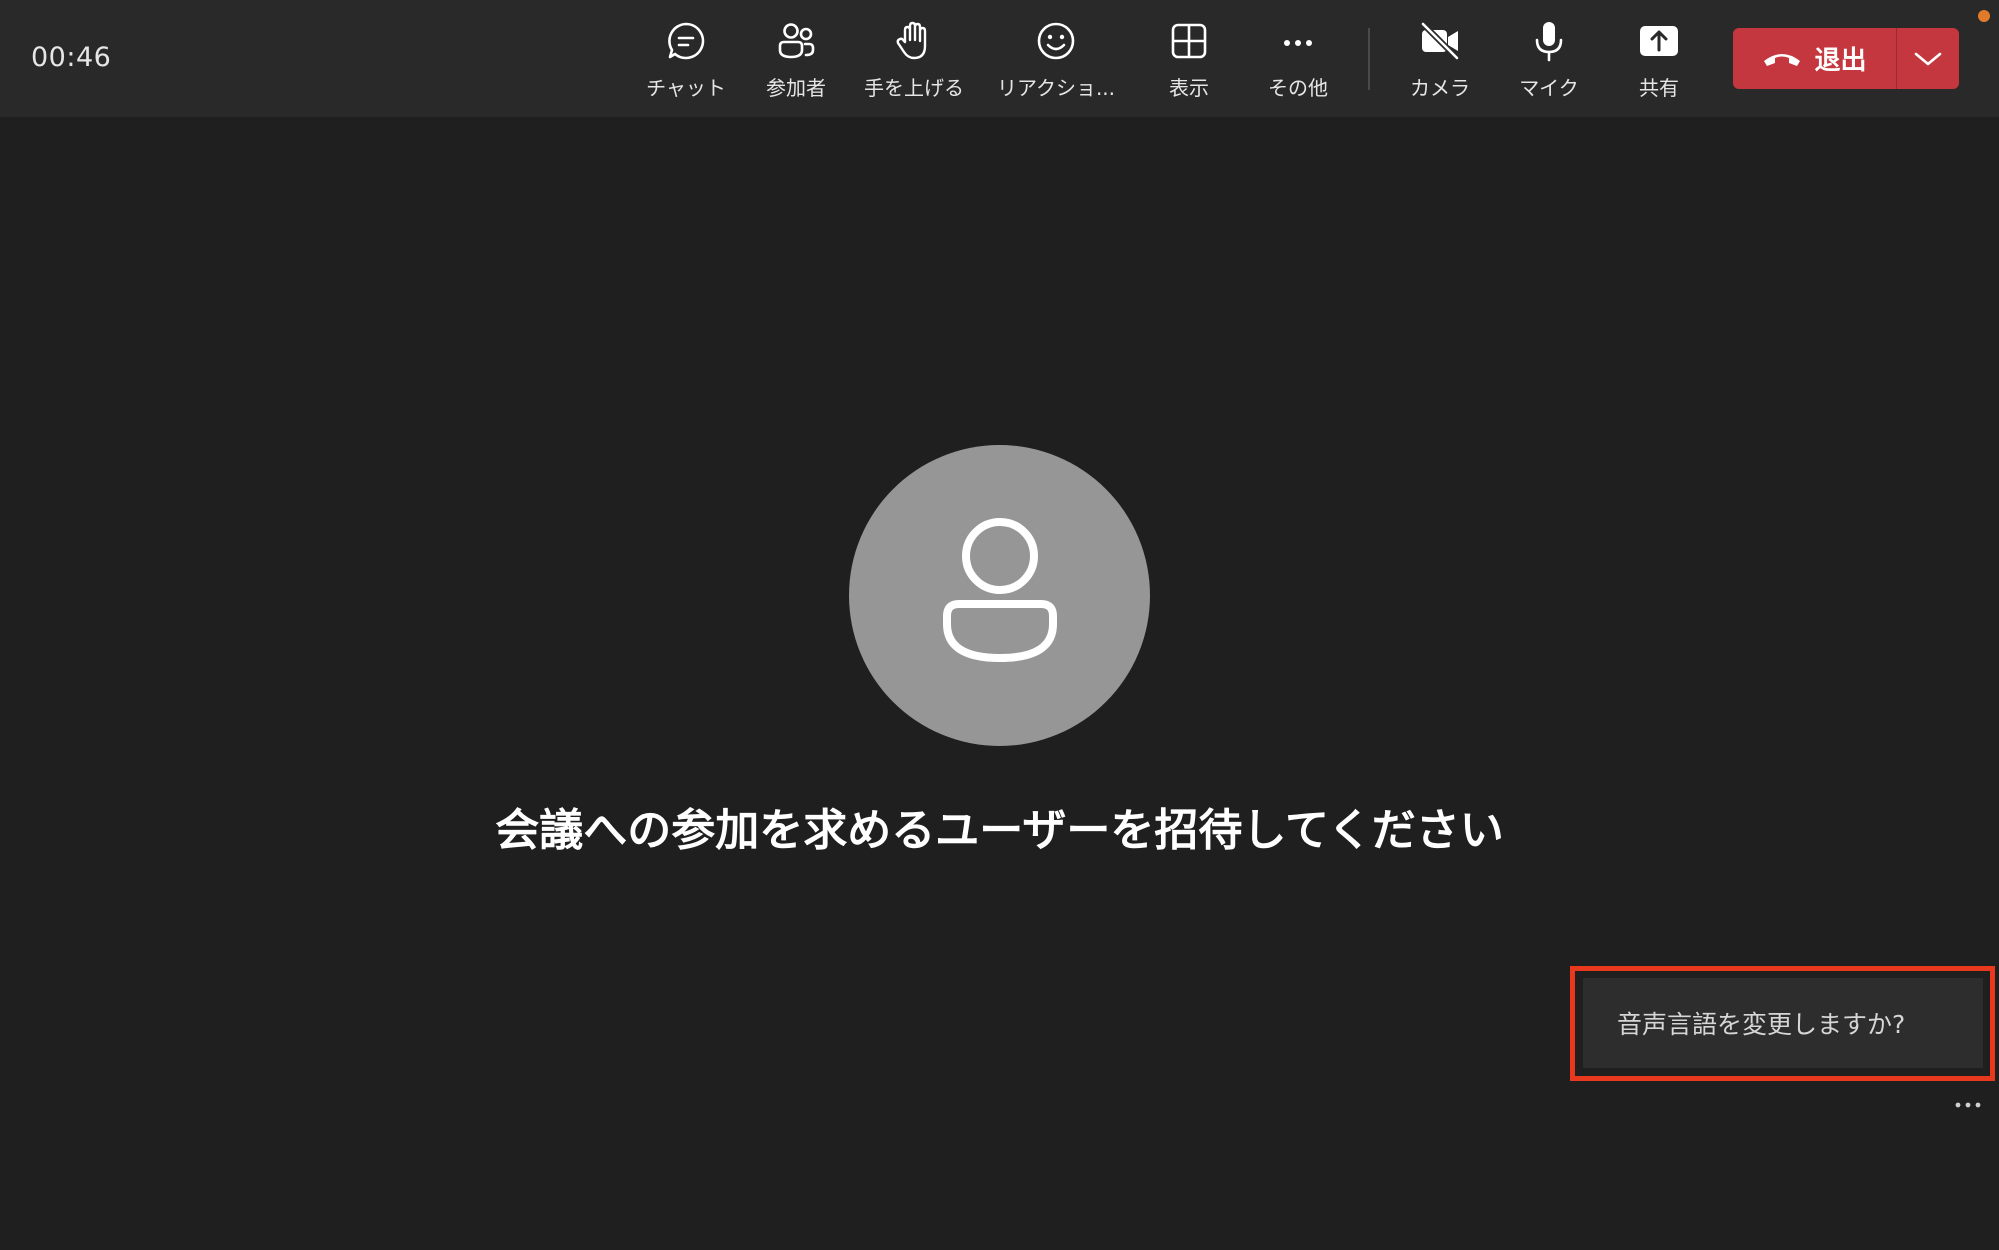 This screenshot has height=1250, width=1999. Describe the element at coordinates (1189, 60) in the screenshot. I see `view-button: 表示` at that location.